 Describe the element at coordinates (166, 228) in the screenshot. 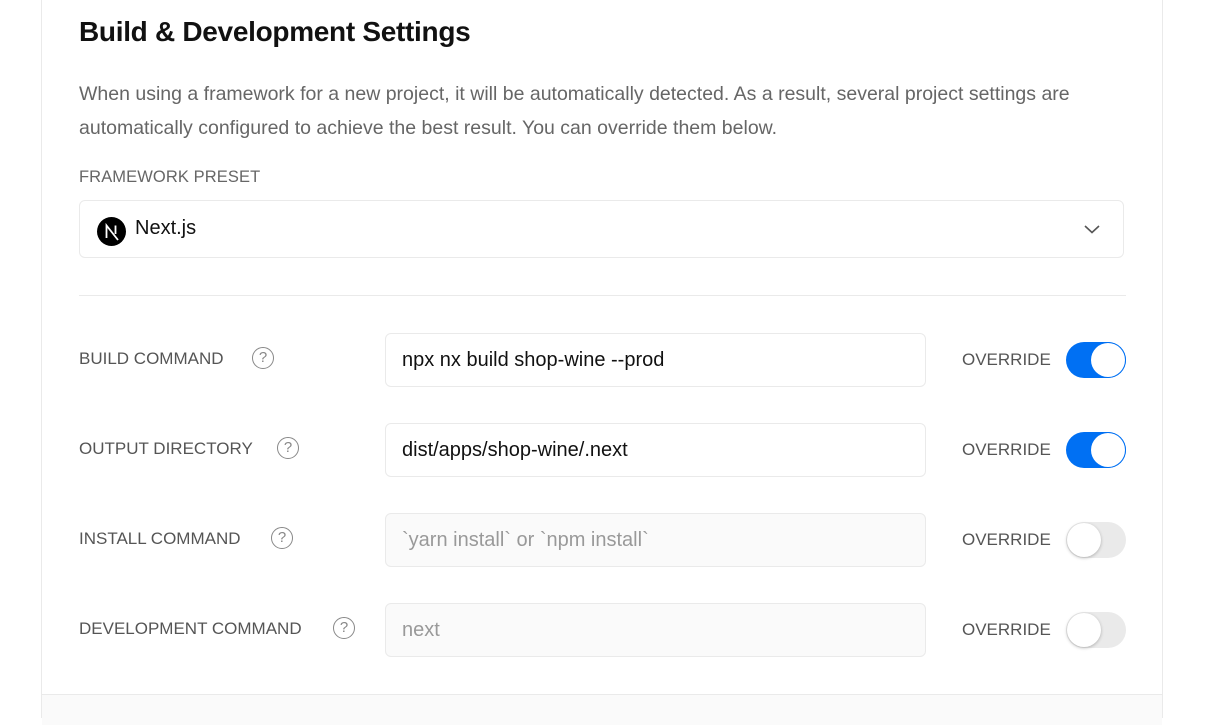

I see `framework-preset-value: Next.js` at that location.